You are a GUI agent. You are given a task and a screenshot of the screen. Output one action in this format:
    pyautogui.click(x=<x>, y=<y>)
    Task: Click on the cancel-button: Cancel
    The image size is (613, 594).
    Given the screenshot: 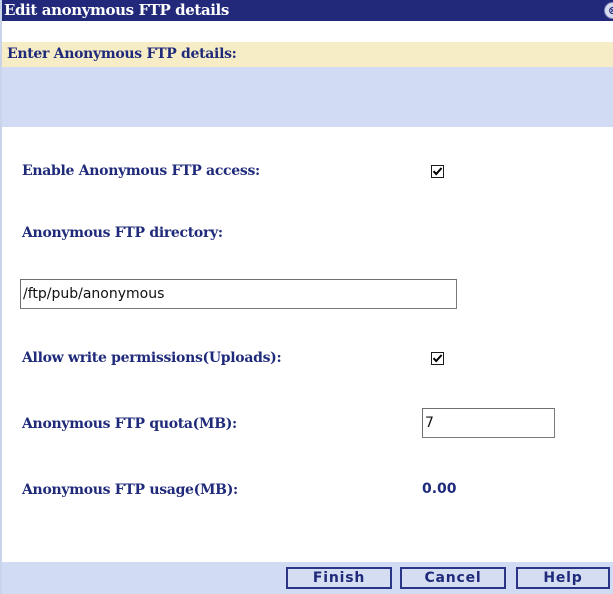 What is the action you would take?
    pyautogui.click(x=453, y=578)
    